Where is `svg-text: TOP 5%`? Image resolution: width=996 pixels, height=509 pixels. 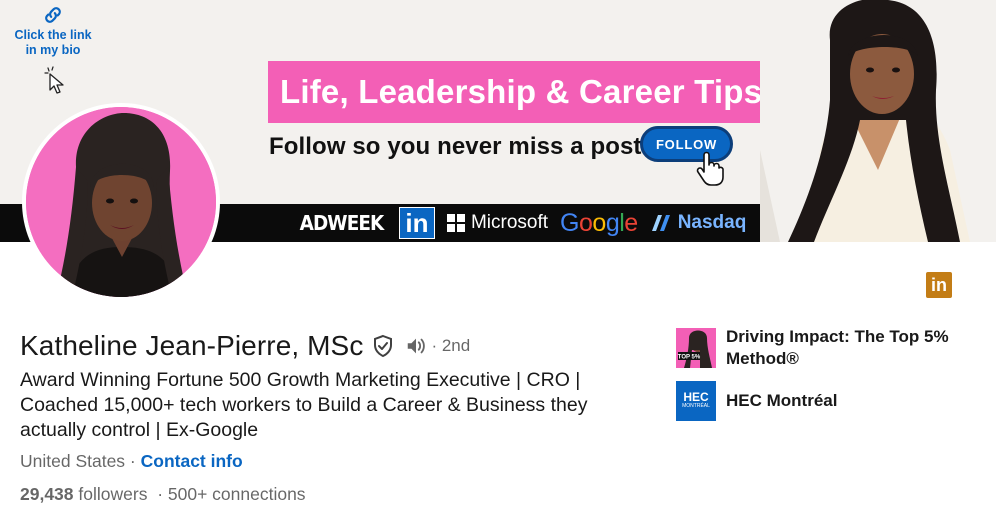 svg-text: TOP 5% is located at coordinates (689, 358).